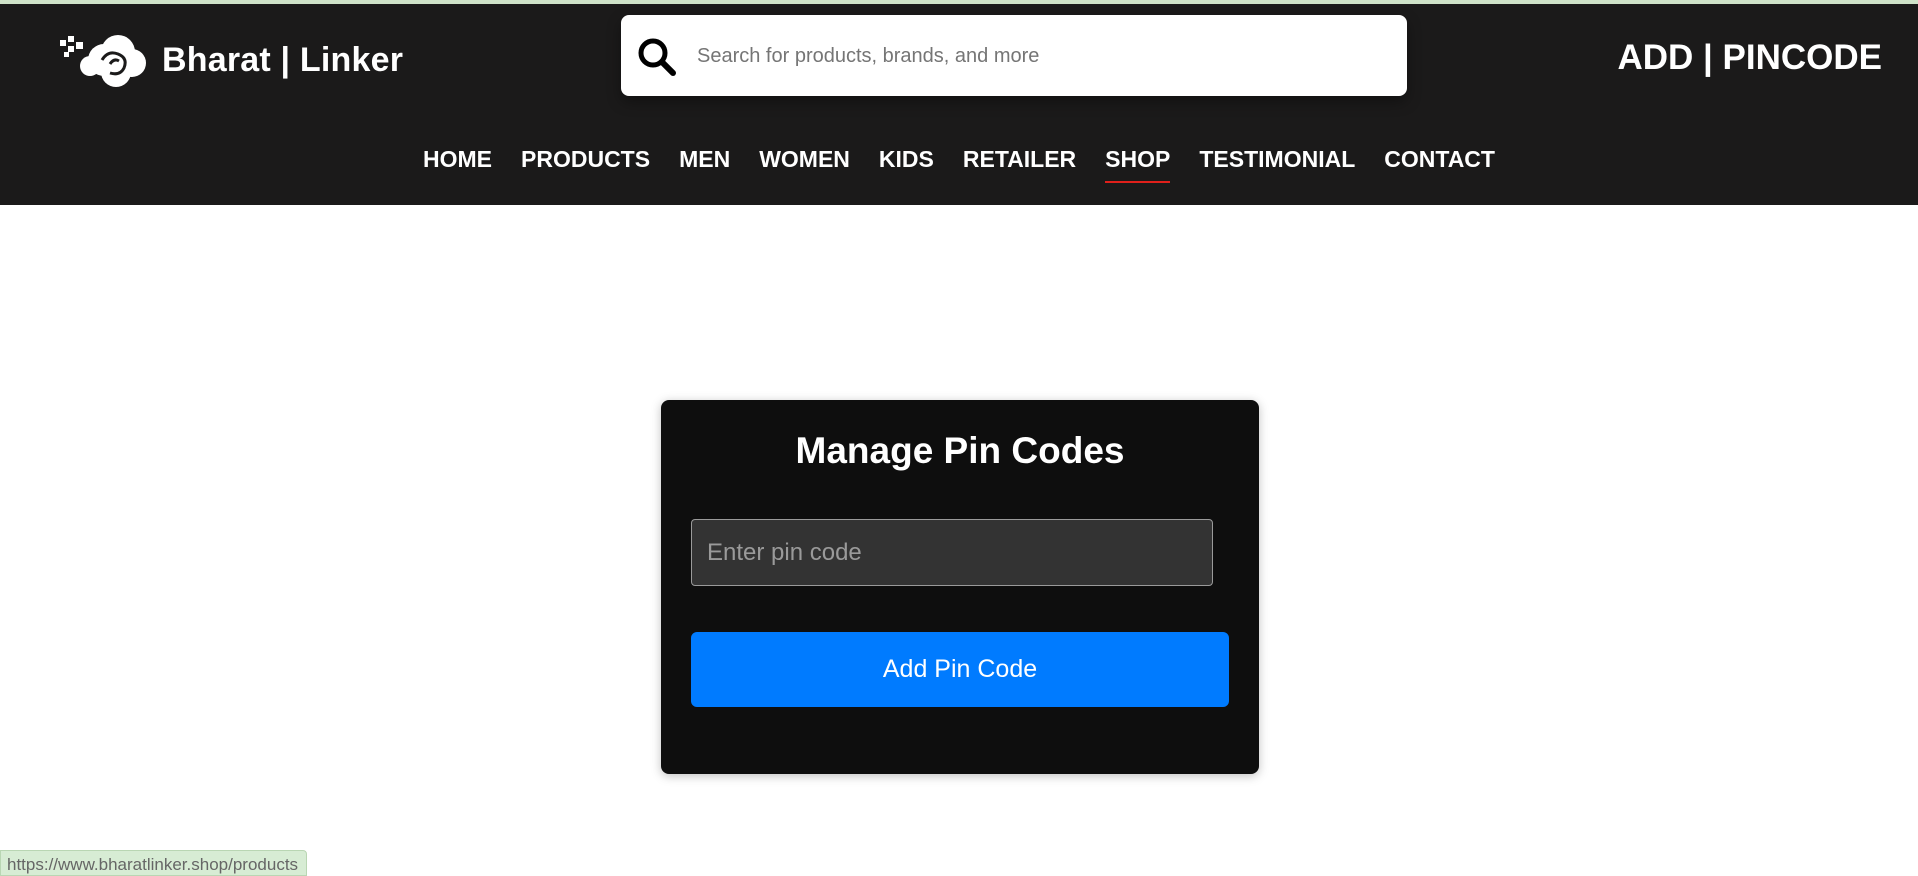 This screenshot has width=1918, height=876. I want to click on brand-name: Bharat | Linker, so click(283, 59).